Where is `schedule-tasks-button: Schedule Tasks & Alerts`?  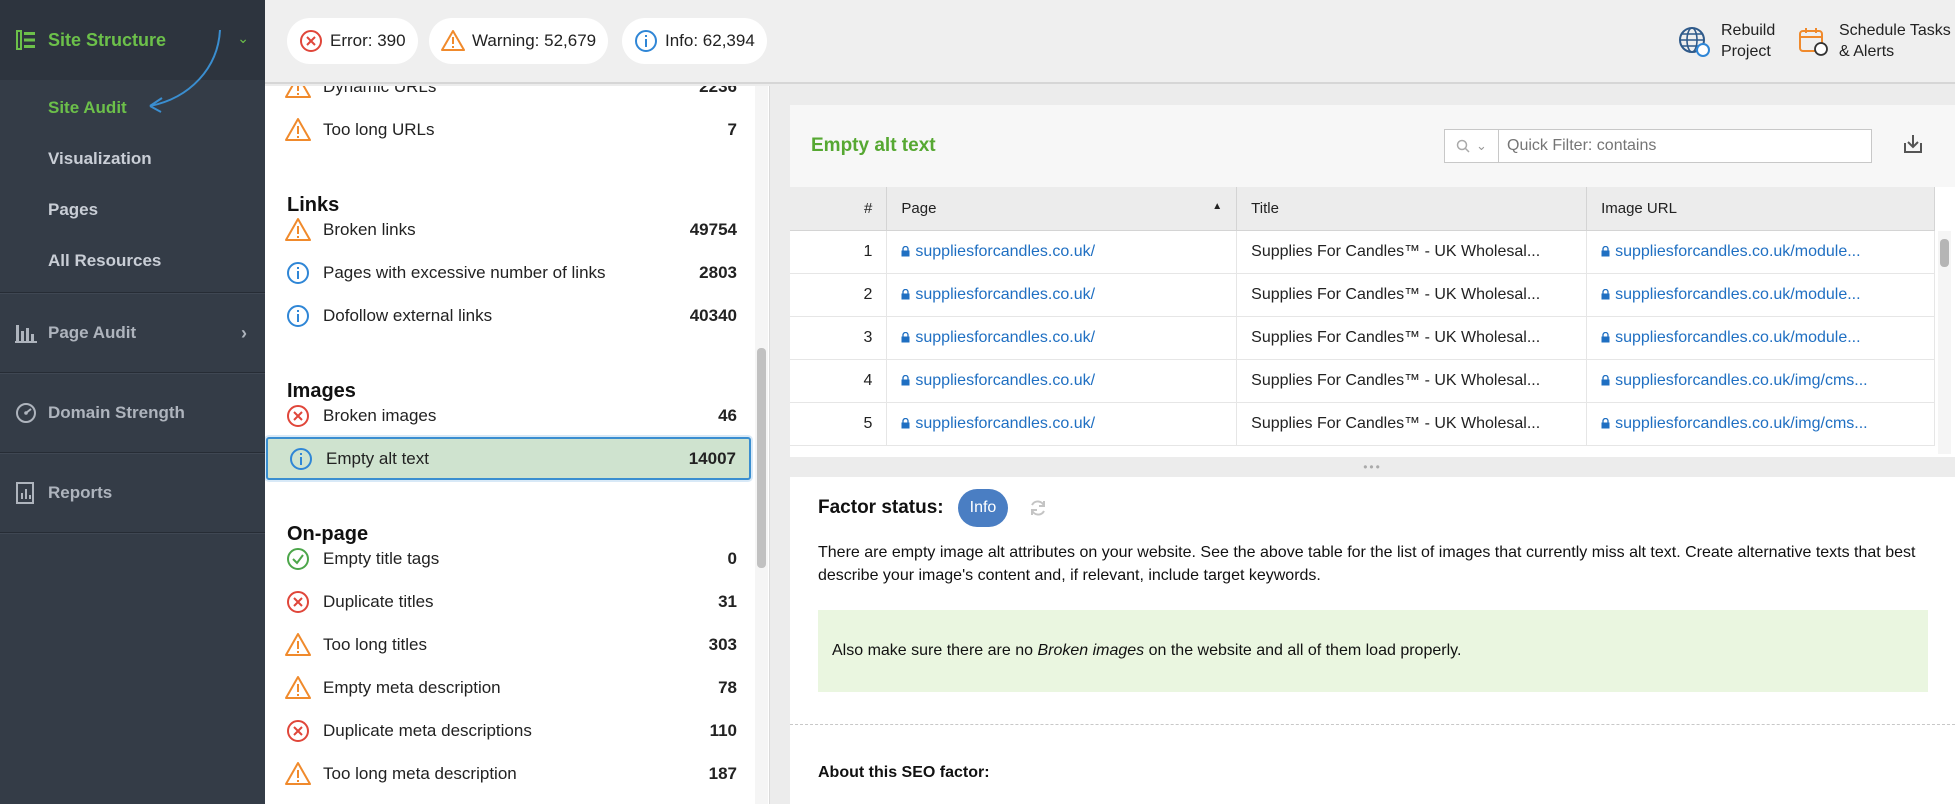 schedule-tasks-button: Schedule Tasks & Alerts is located at coordinates (1874, 41).